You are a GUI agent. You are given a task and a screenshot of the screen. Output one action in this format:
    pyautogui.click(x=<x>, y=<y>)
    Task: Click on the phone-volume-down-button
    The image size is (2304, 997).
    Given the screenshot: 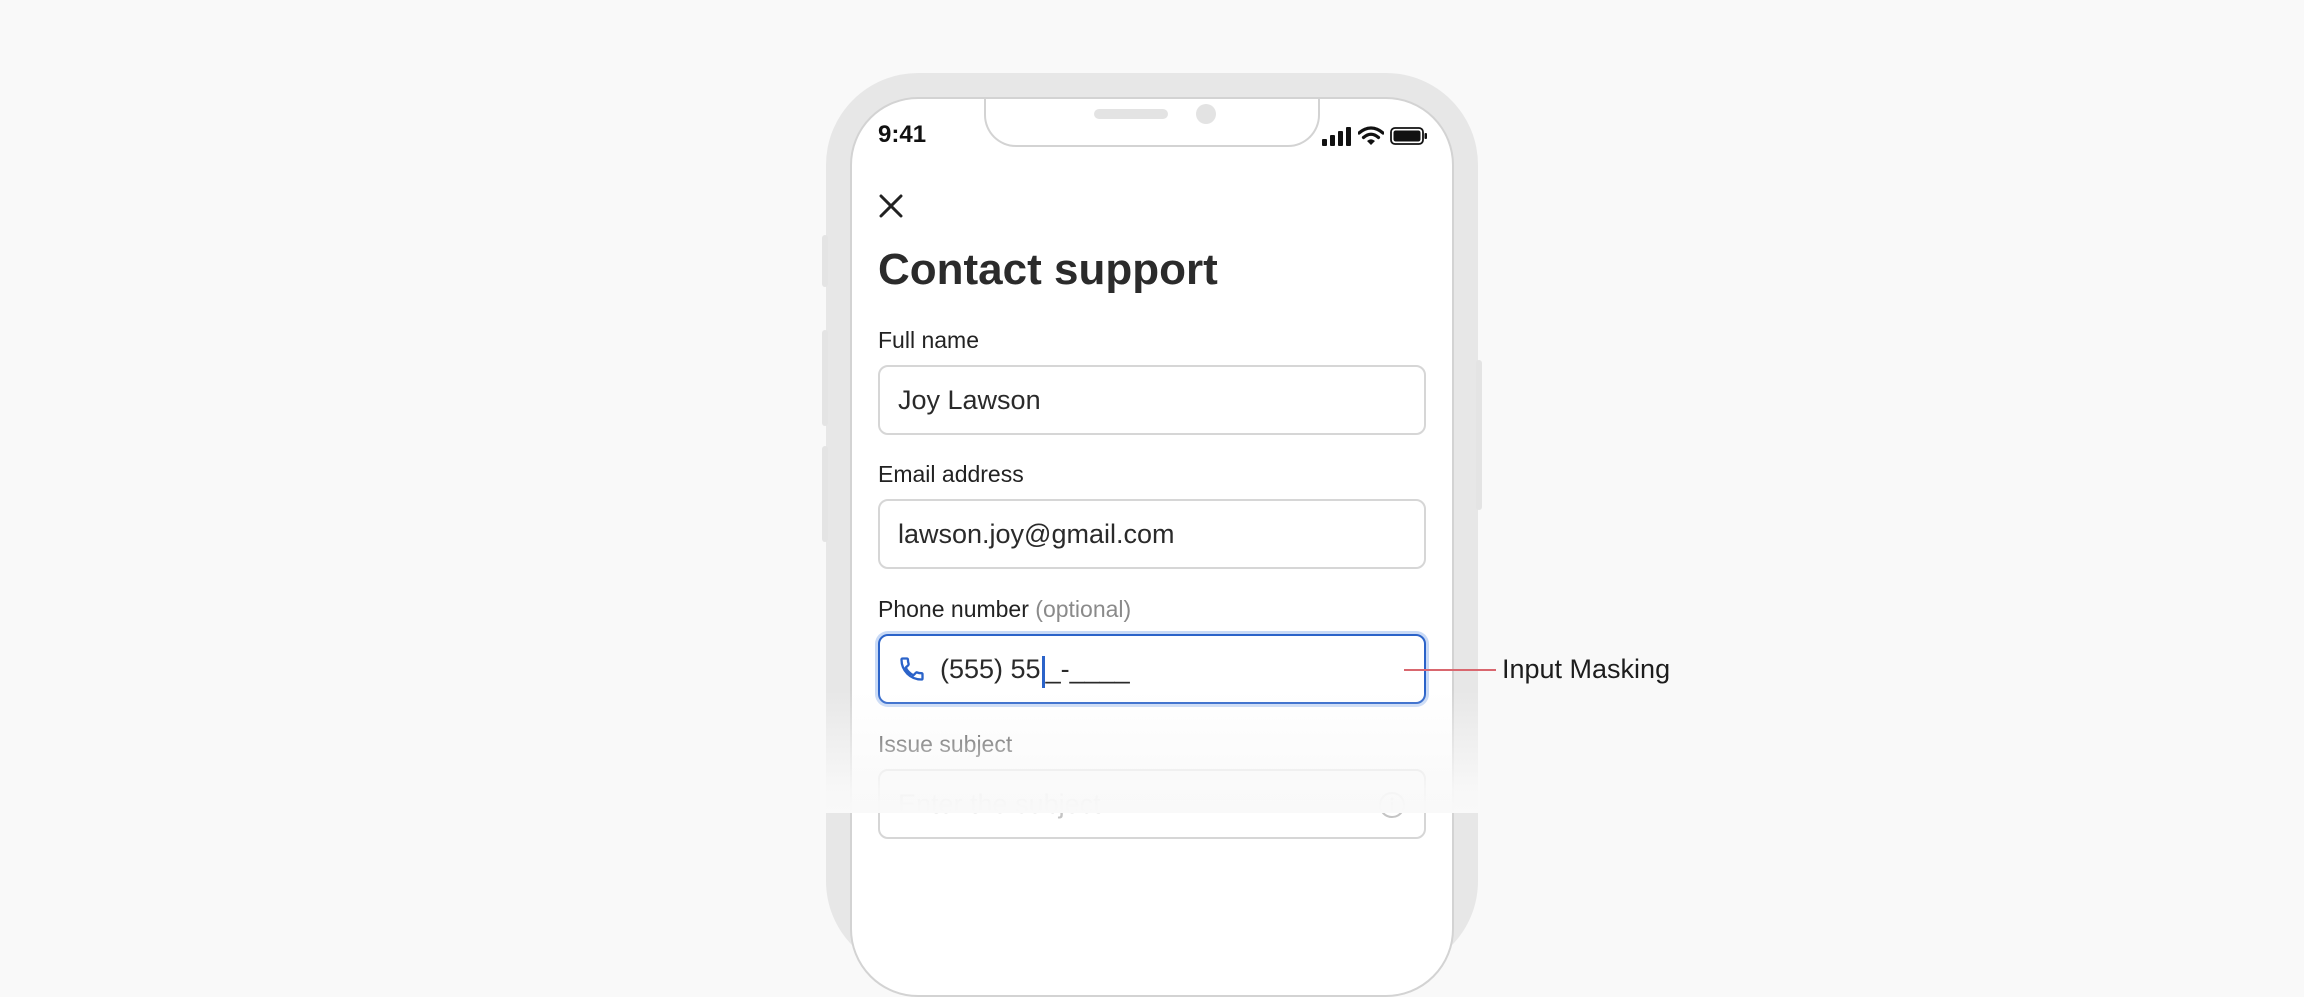 What is the action you would take?
    pyautogui.click(x=825, y=494)
    